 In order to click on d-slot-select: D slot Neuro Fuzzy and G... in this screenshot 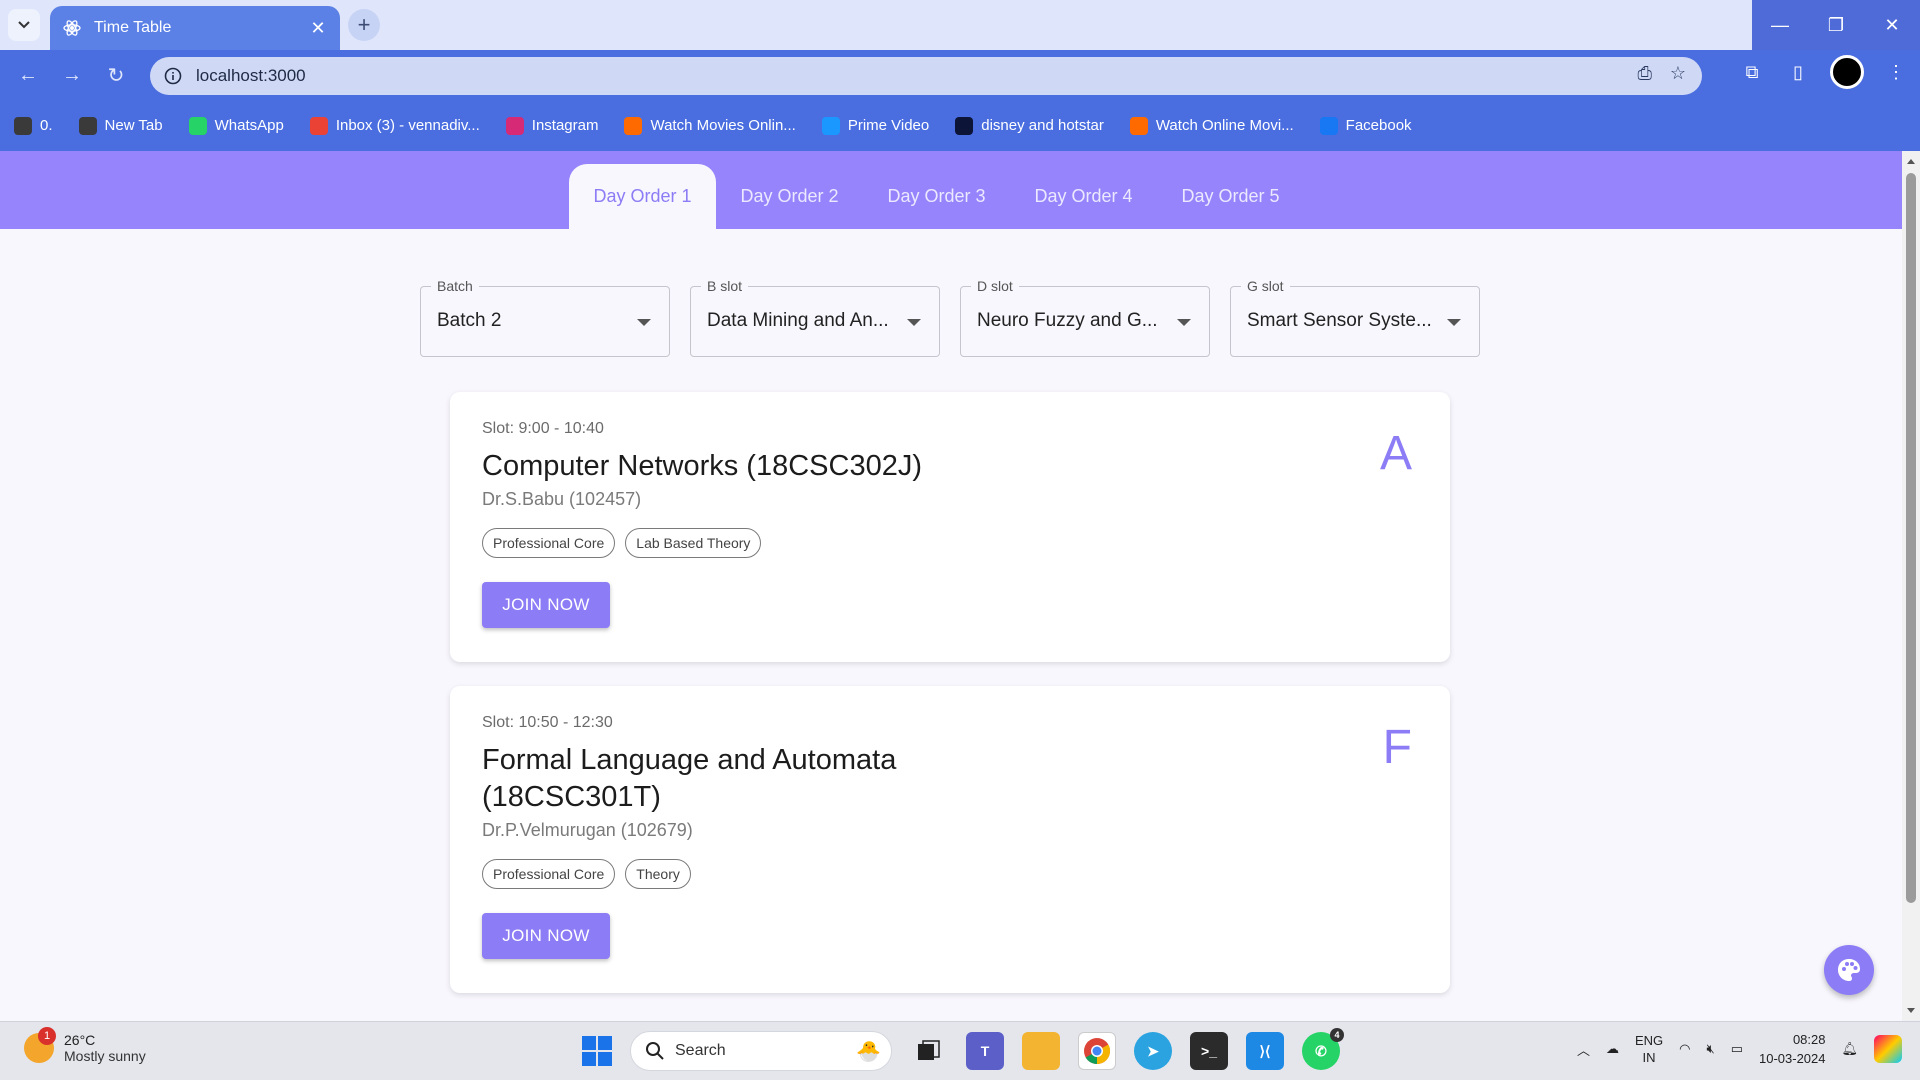, I will do `click(1085, 317)`.